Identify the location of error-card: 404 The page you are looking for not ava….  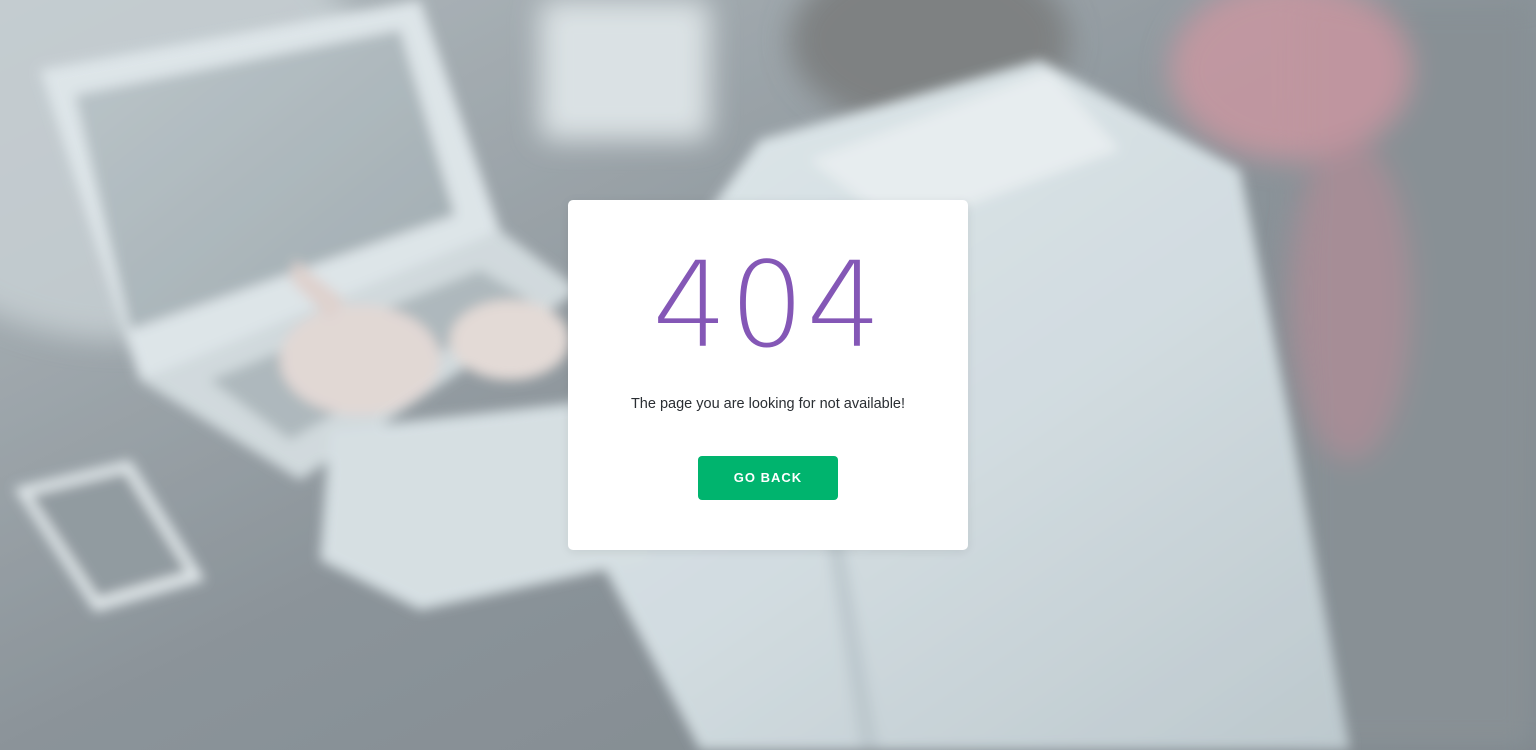
(768, 375).